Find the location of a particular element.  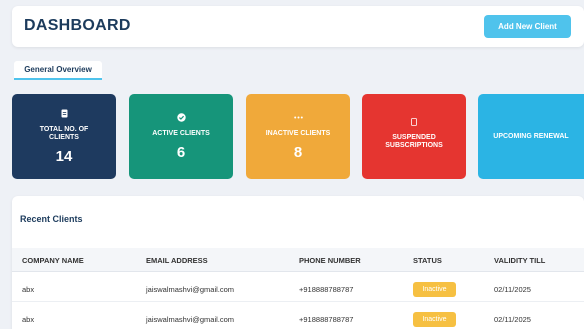

stat-label: ACTIVE CLIENTS is located at coordinates (181, 133).